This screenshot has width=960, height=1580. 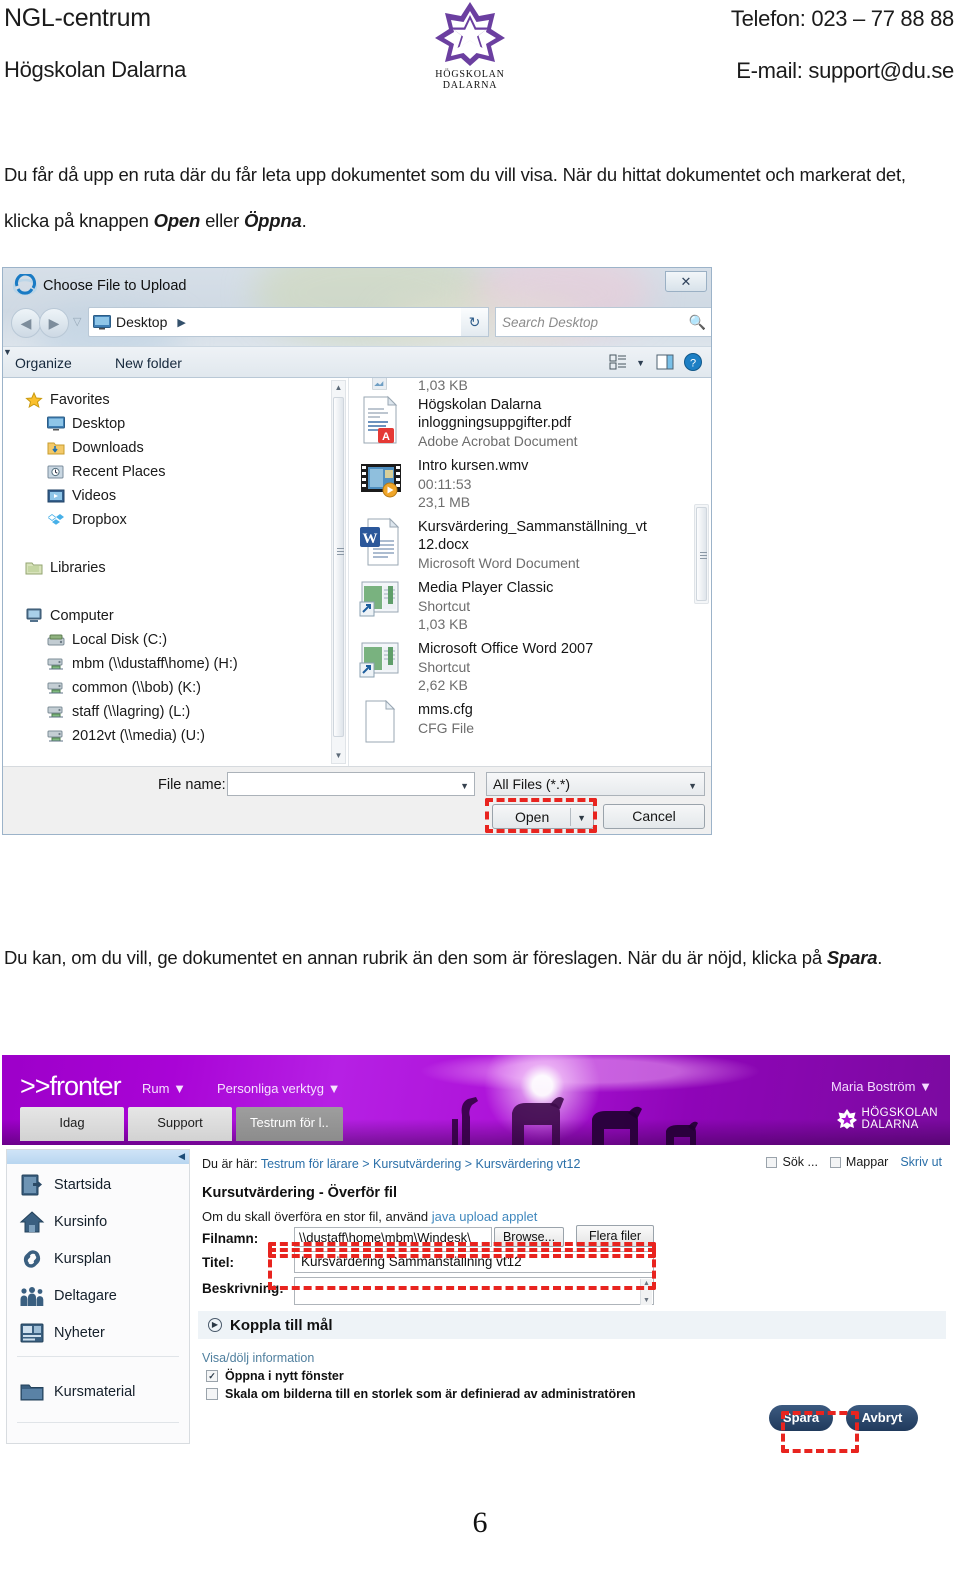 I want to click on help-icon: ?, so click(x=693, y=362).